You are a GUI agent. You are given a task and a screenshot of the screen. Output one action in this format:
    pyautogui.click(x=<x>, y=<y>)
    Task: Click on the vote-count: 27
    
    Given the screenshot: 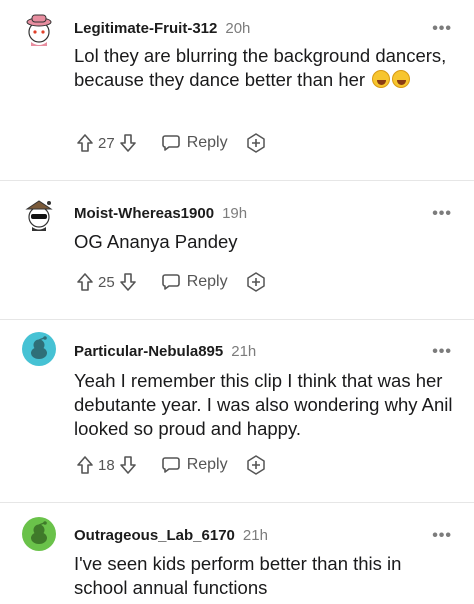 What is the action you would take?
    pyautogui.click(x=106, y=143)
    